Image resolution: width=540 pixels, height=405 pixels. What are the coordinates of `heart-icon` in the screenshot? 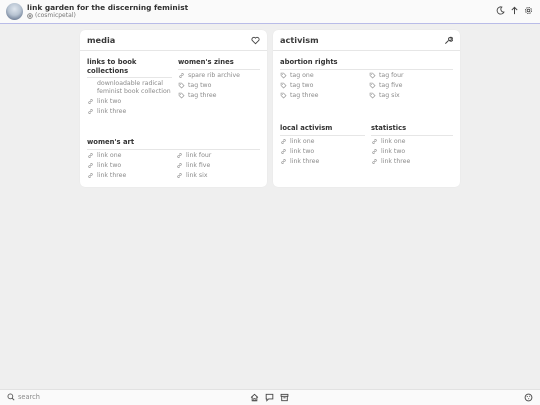 It's located at (255, 40).